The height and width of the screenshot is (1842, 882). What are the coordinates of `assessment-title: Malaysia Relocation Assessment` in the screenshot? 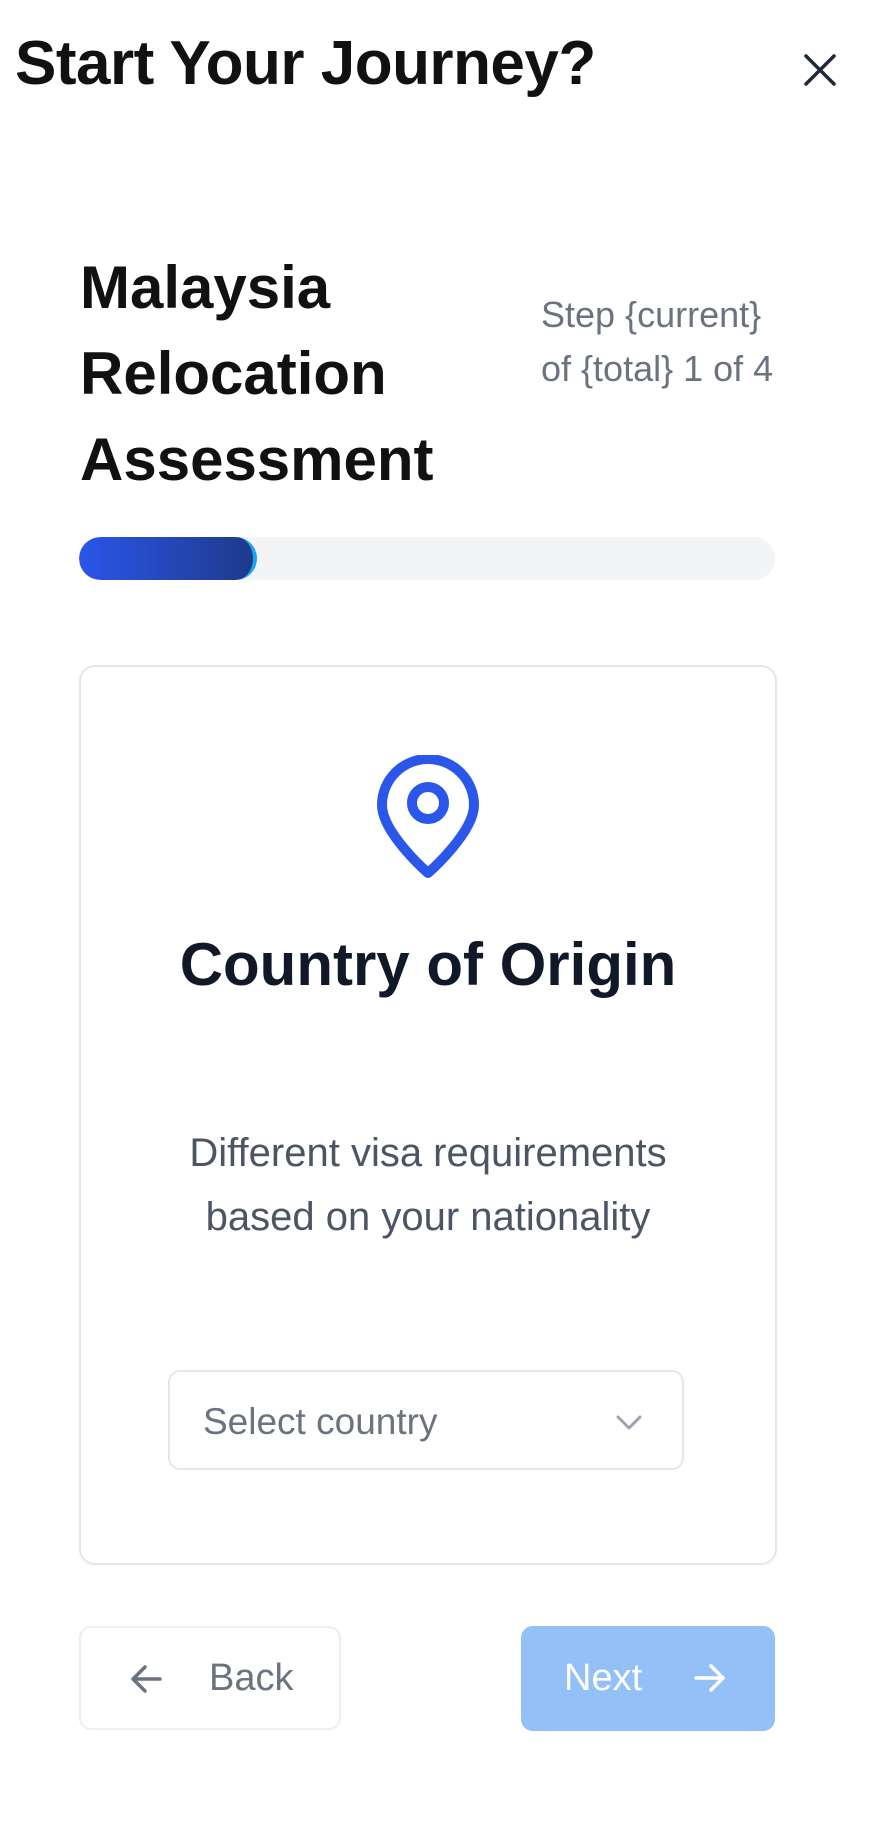 It's located at (257, 373).